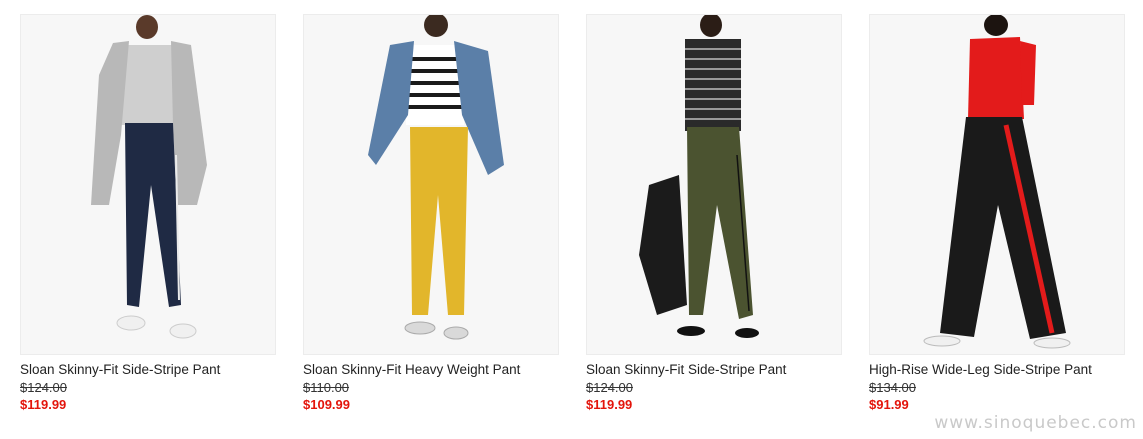 This screenshot has width=1143, height=439. I want to click on product-name: High-Rise Wide-Leg Side-Stripe Pant, so click(997, 370).